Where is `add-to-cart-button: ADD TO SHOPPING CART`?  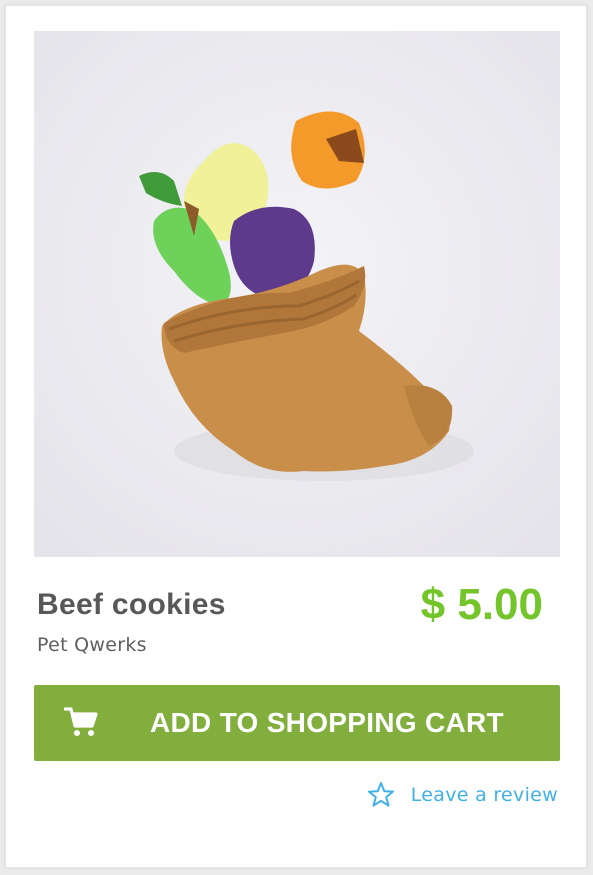 add-to-cart-button: ADD TO SHOPPING CART is located at coordinates (297, 723).